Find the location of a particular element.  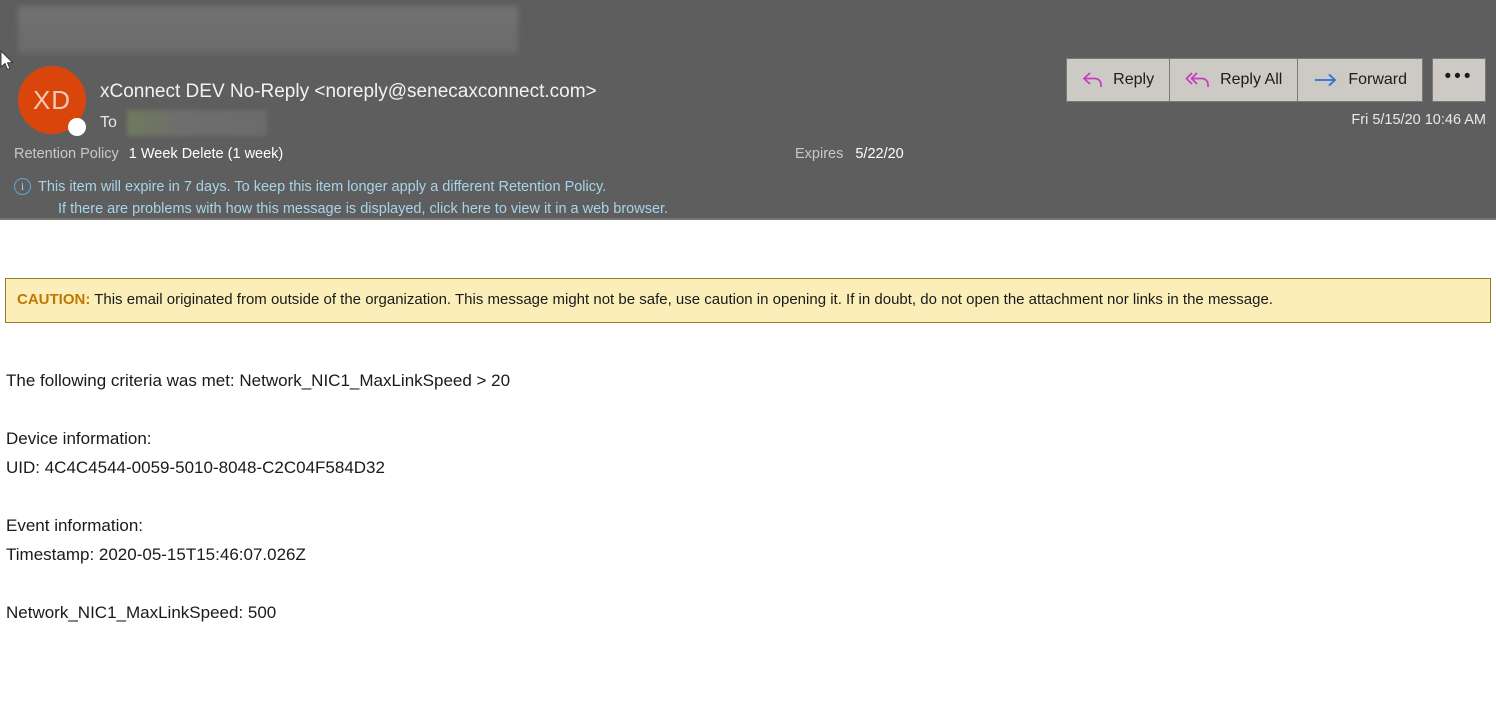

body-line: Device information: is located at coordinates (79, 438).